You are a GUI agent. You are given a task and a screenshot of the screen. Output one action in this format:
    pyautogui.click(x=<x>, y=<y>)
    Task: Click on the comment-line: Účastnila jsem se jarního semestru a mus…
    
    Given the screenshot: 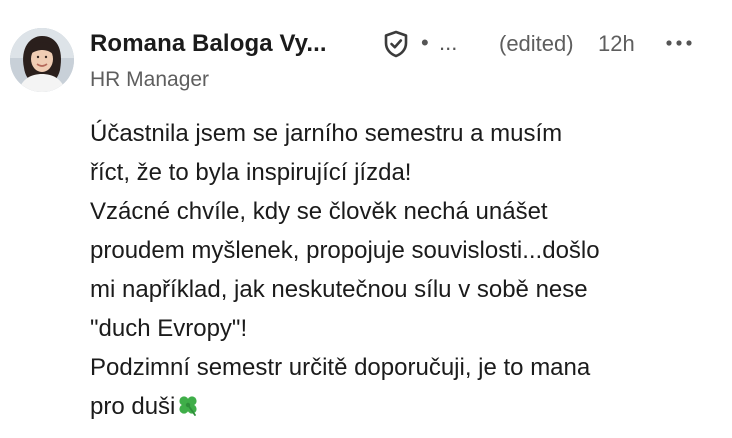 What is the action you would take?
    pyautogui.click(x=326, y=133)
    